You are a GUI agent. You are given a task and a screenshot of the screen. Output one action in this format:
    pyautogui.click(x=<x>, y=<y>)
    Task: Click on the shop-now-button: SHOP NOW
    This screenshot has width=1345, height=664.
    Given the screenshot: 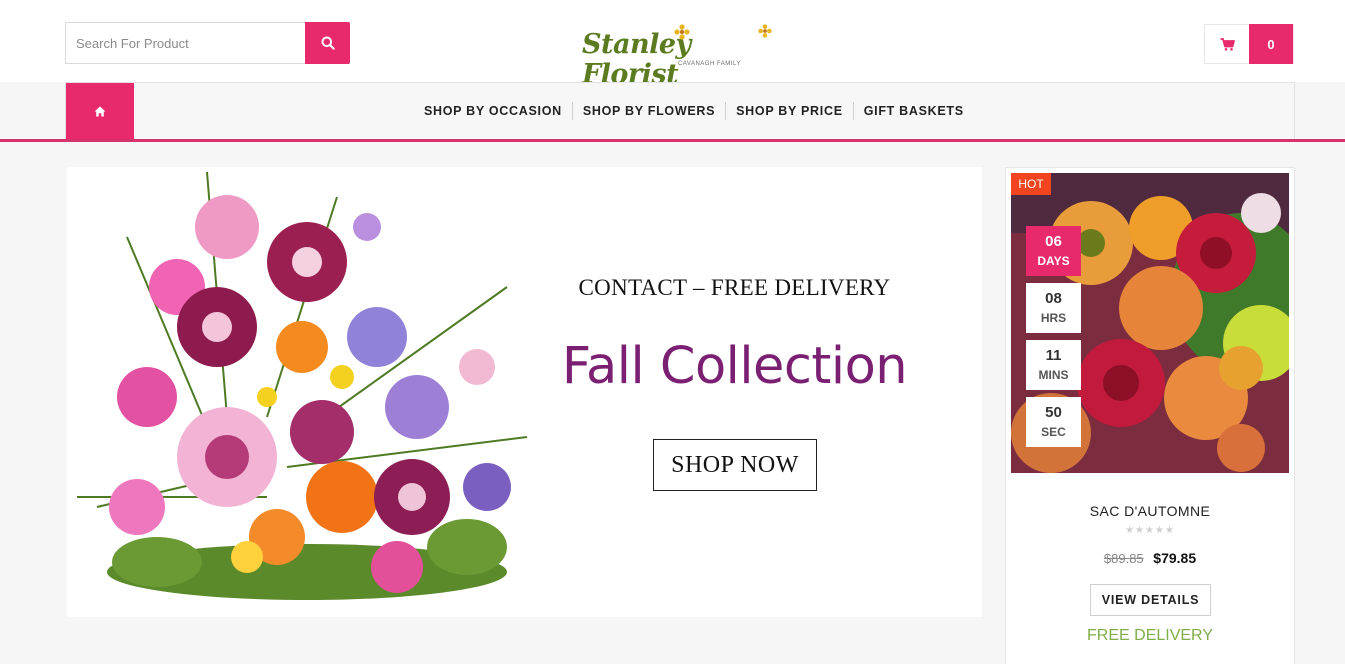 What is the action you would take?
    pyautogui.click(x=735, y=465)
    